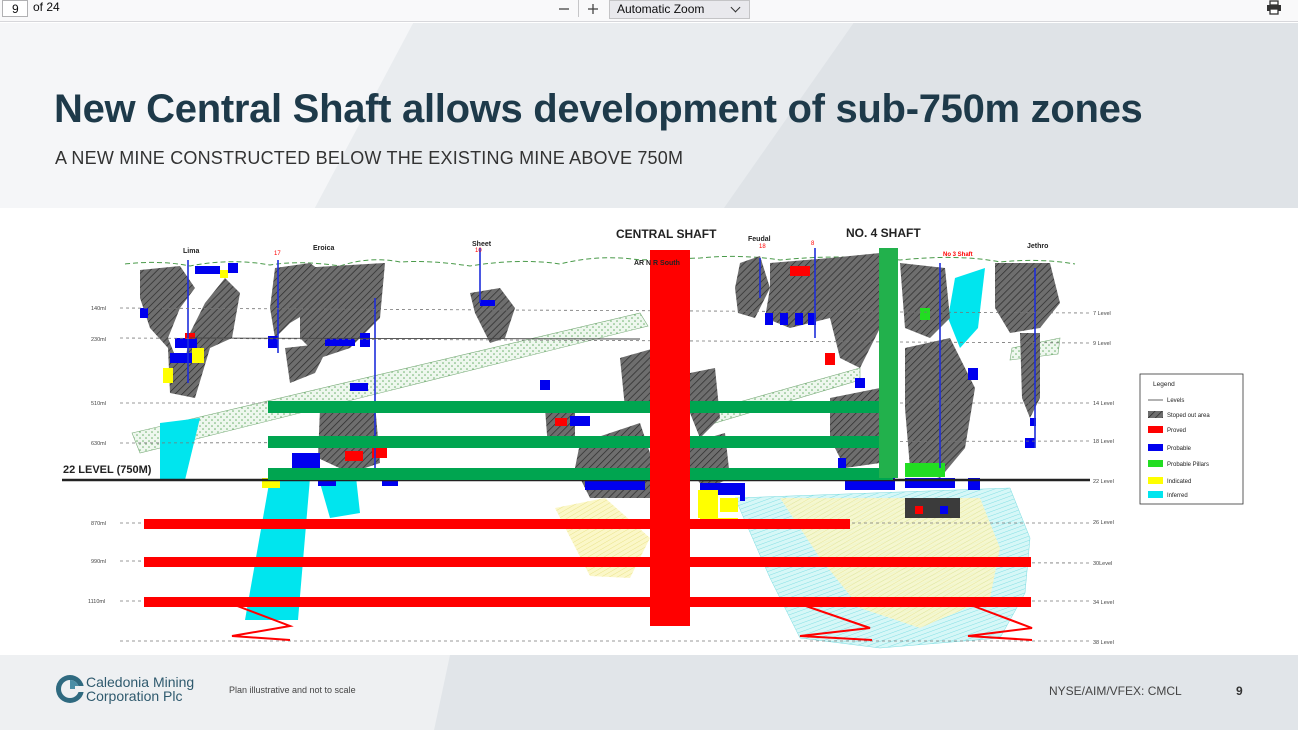 Image resolution: width=1298 pixels, height=730 pixels. What do you see at coordinates (600, 261) in the screenshot?
I see `surface-line` at bounding box center [600, 261].